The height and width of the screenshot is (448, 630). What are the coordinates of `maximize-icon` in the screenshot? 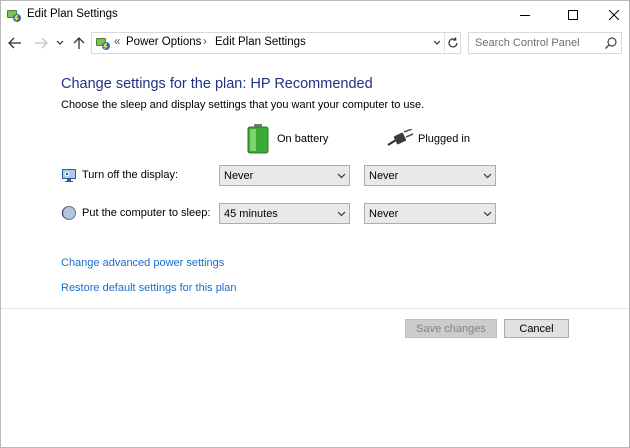 It's located at (573, 15).